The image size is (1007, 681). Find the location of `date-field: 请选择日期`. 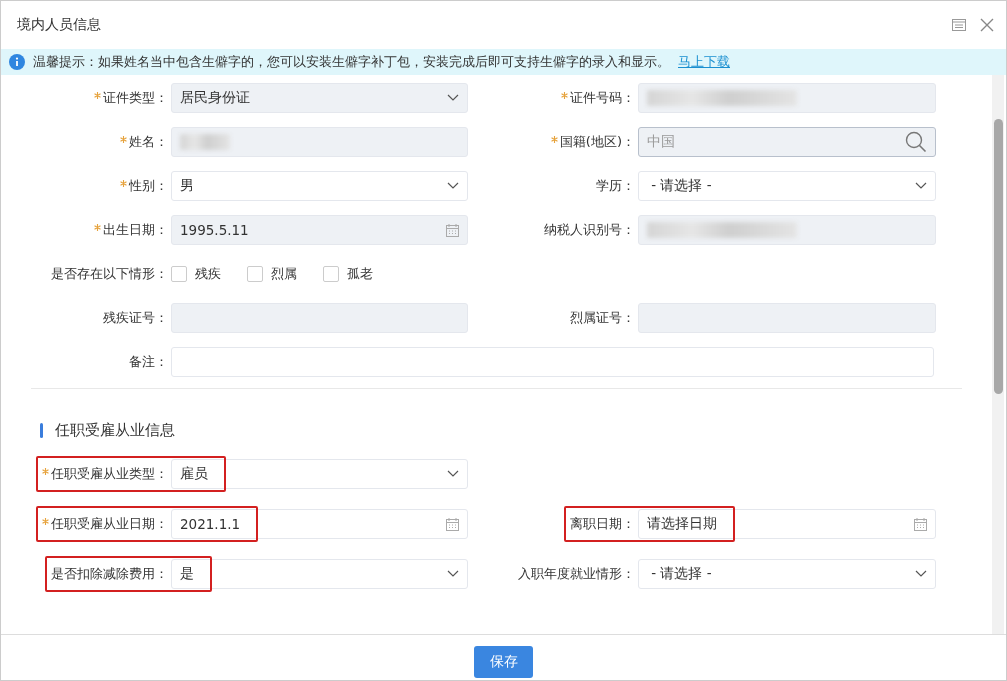

date-field: 请选择日期 is located at coordinates (787, 524).